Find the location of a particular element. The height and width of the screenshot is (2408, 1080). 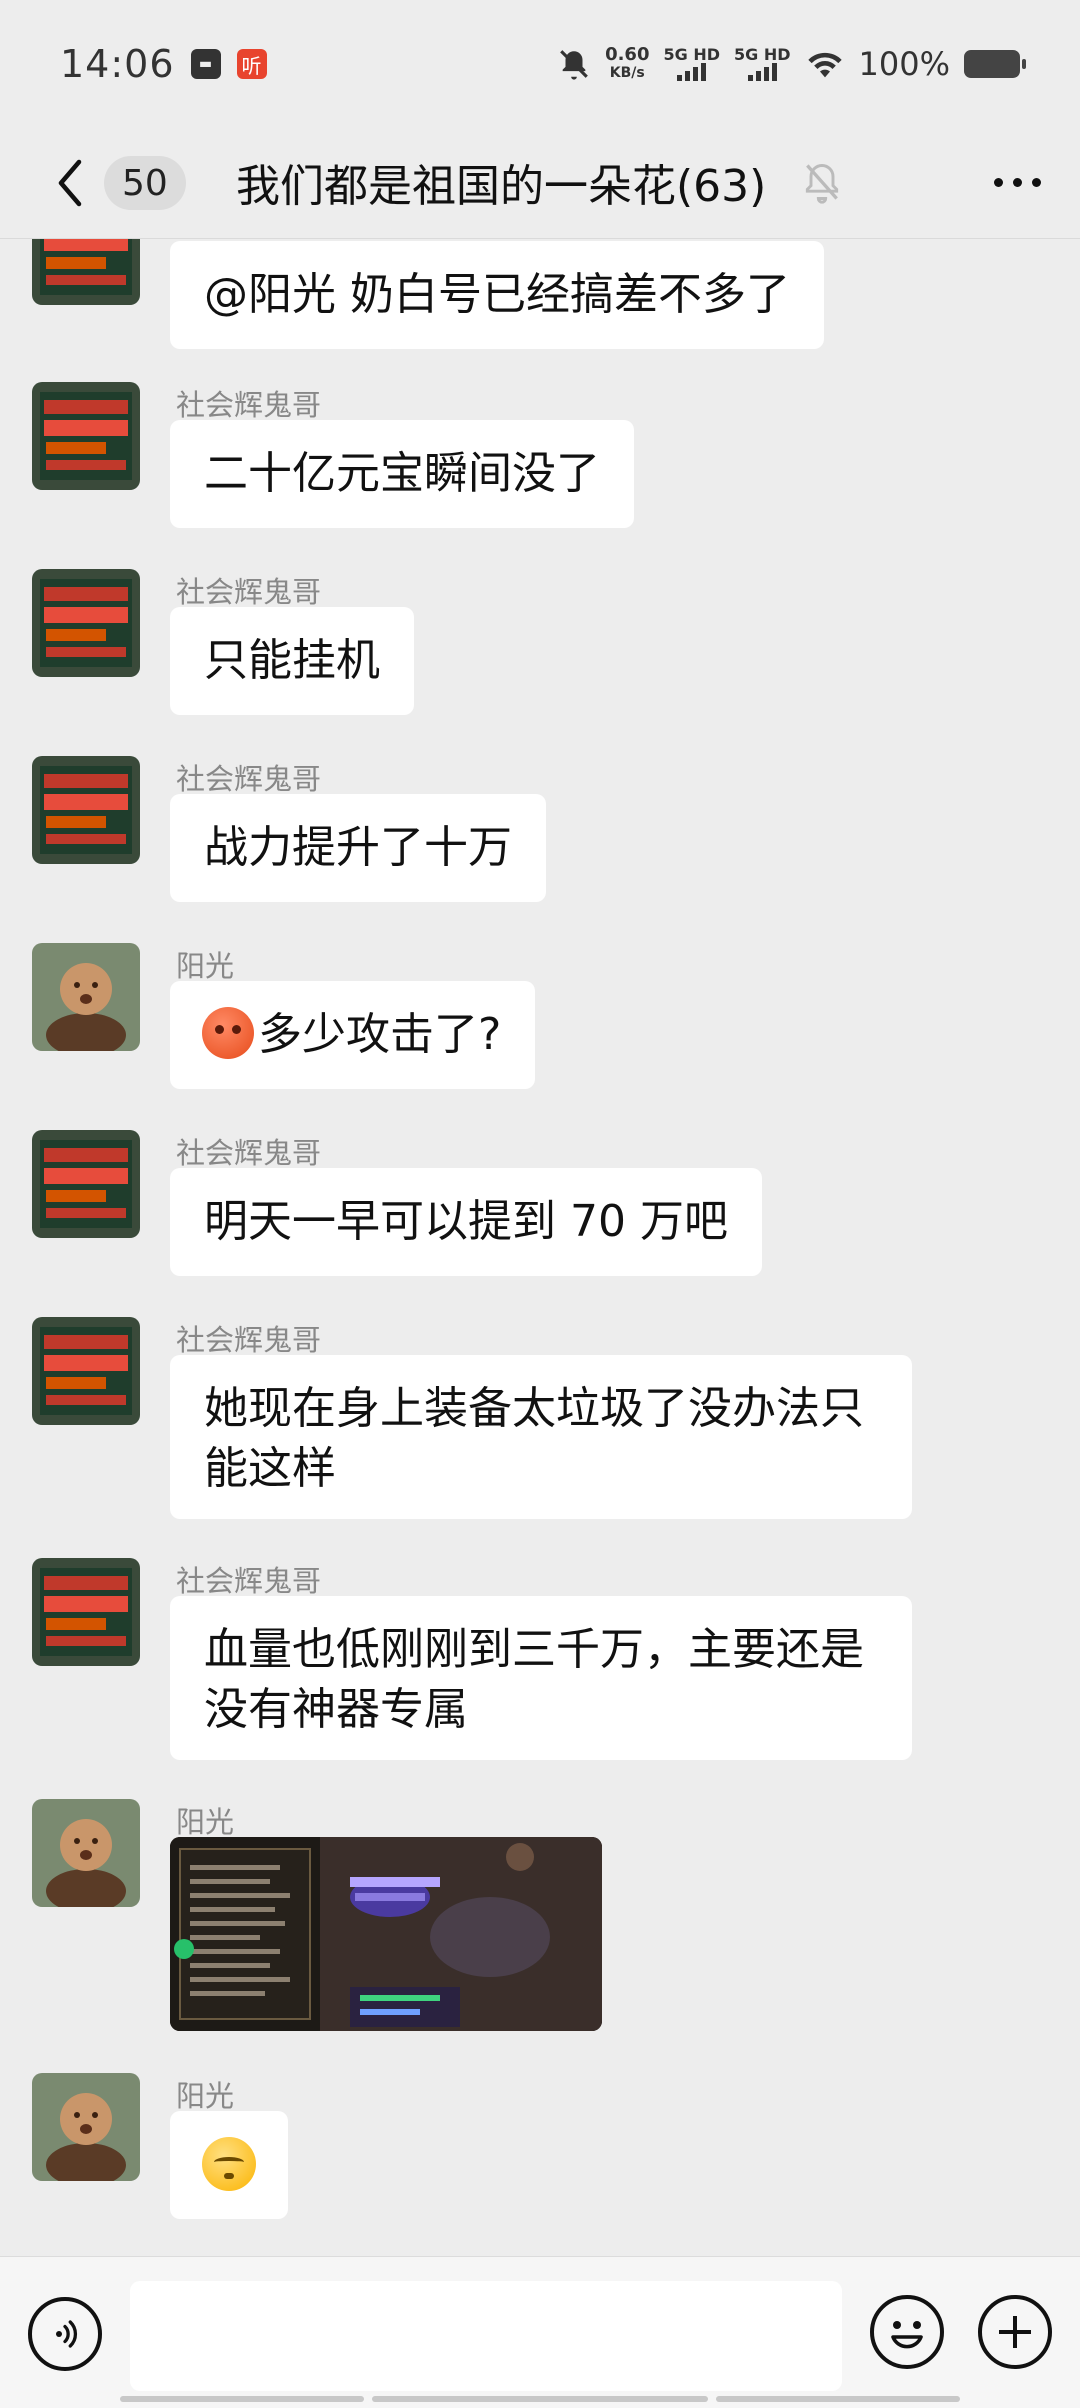

message-bubble: @阳光 奶白号已经搞差不多了 is located at coordinates (497, 295).